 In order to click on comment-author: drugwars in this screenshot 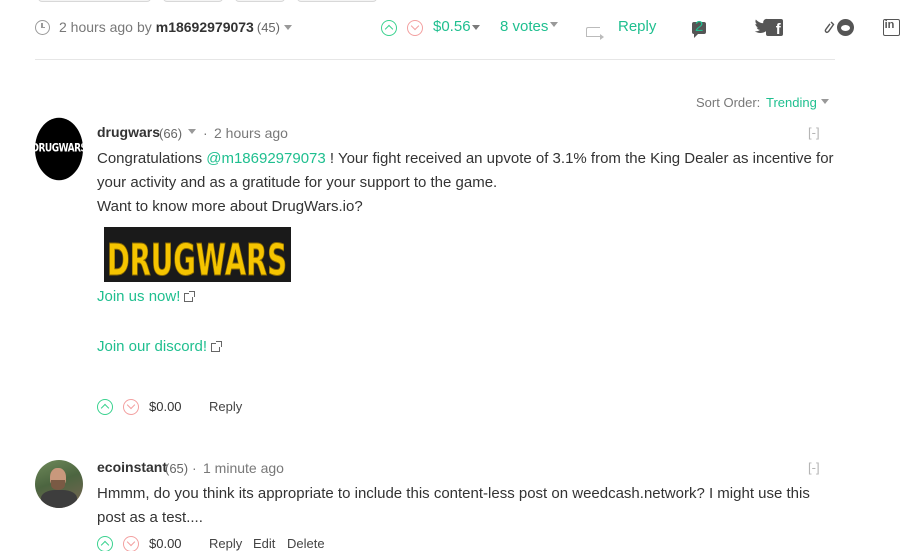, I will do `click(128, 132)`.